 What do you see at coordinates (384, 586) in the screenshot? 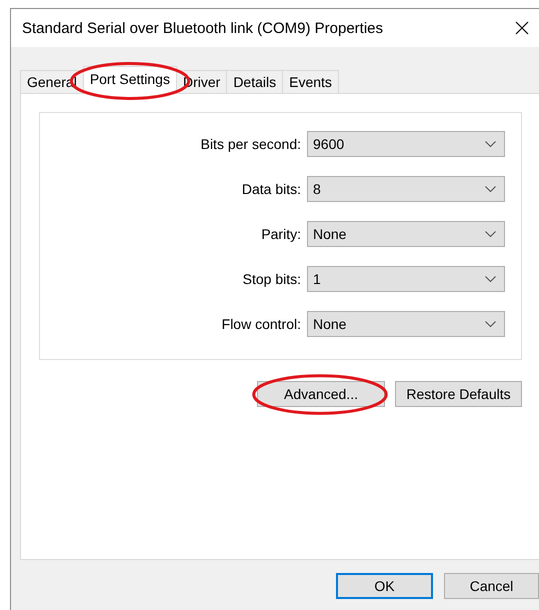
I see `push-button: OK` at bounding box center [384, 586].